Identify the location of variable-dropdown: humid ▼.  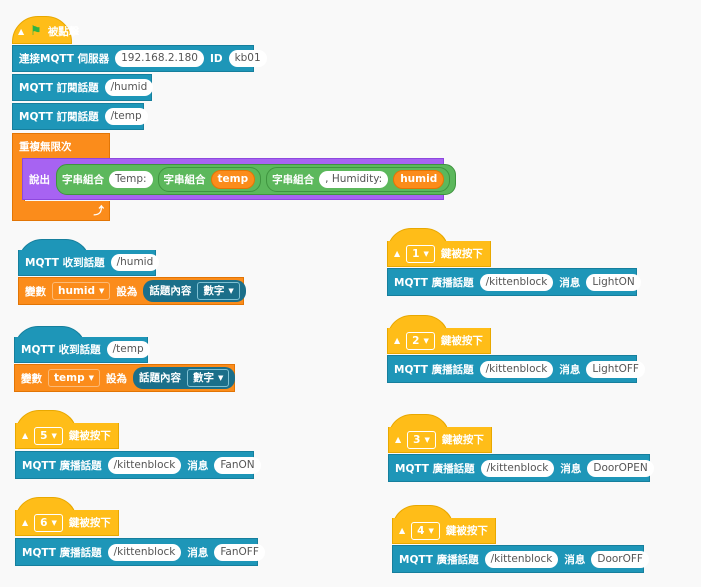
(81, 291).